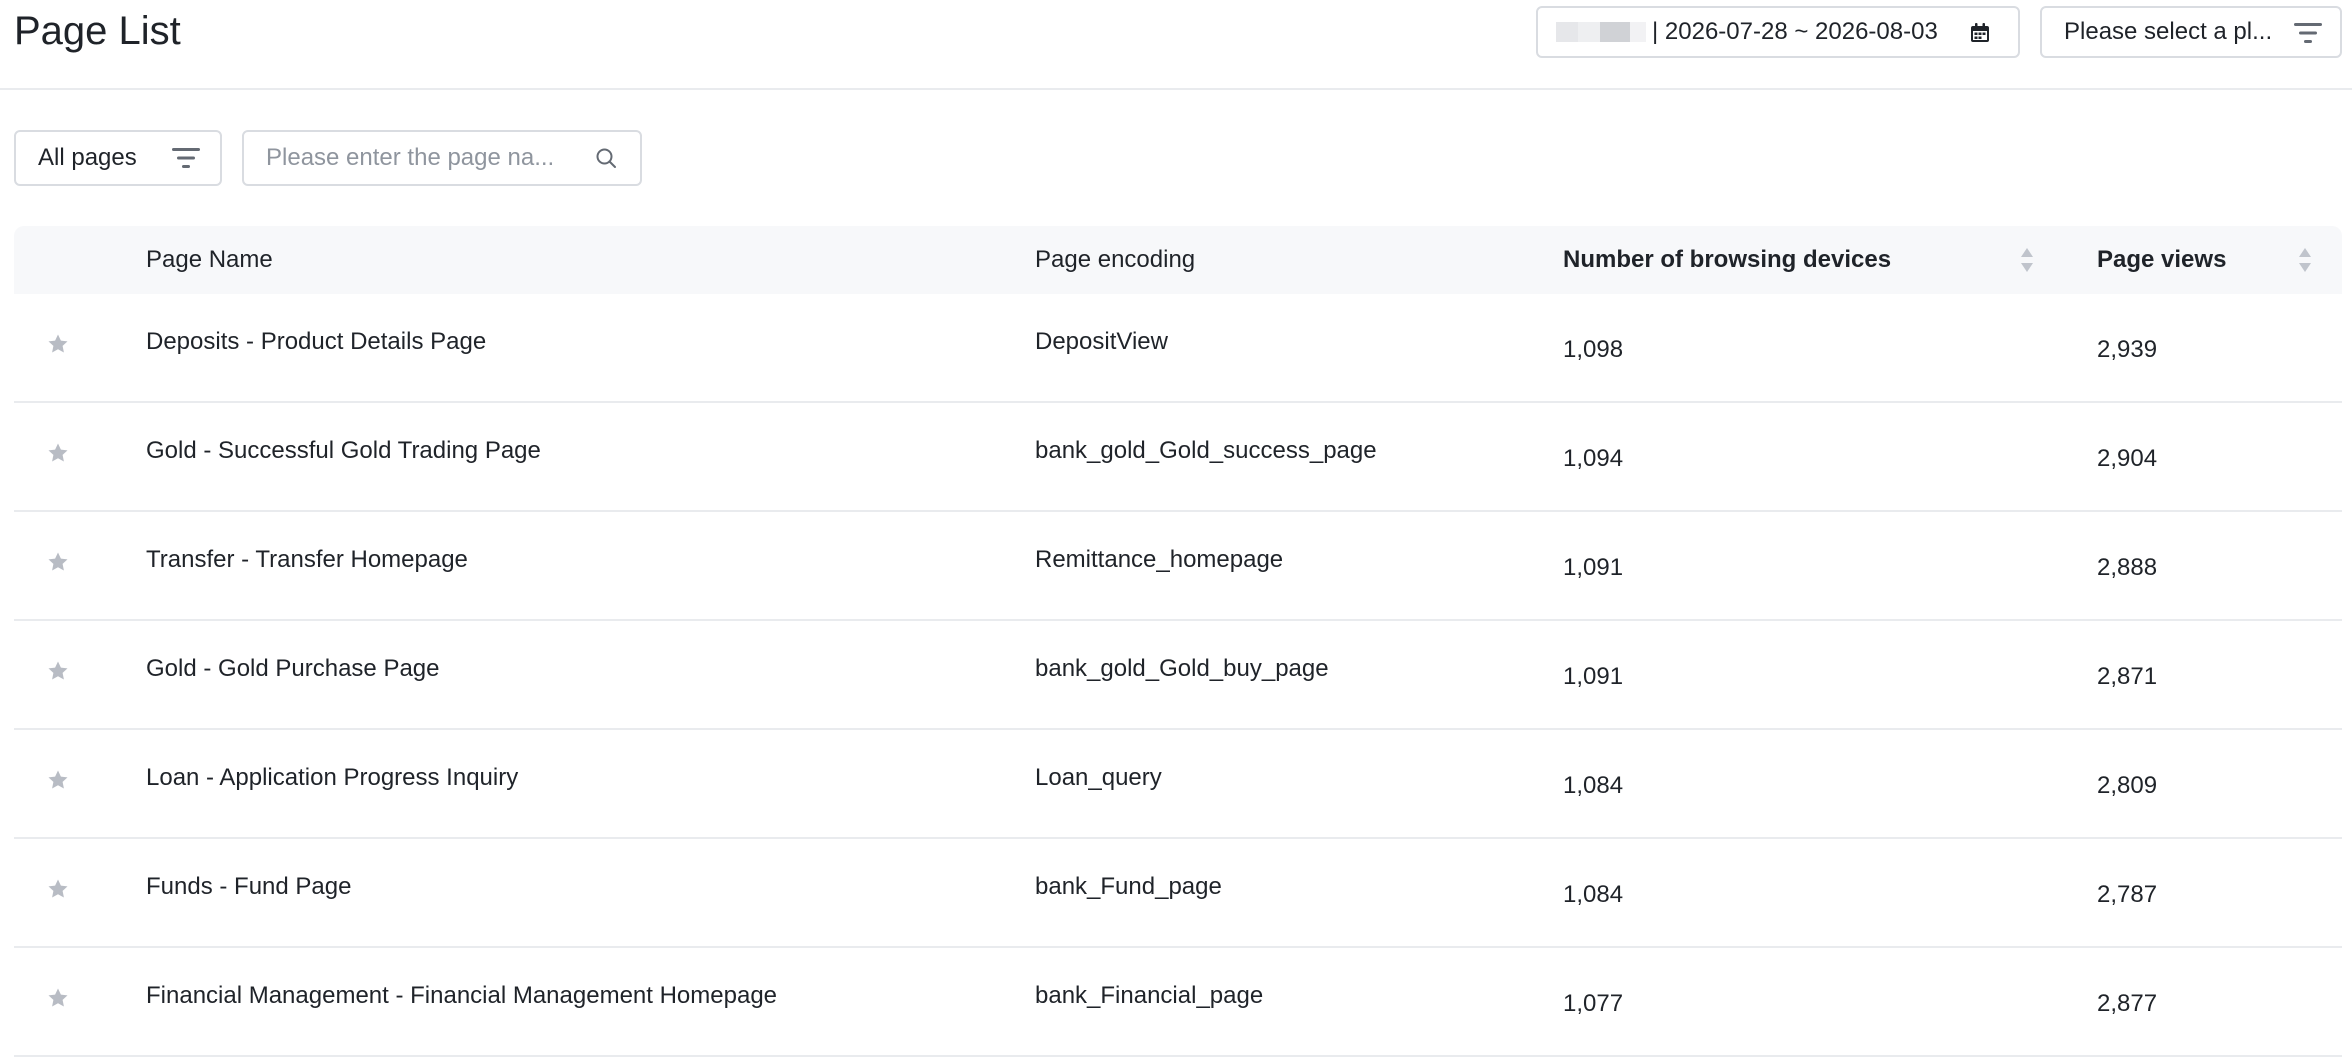 The width and height of the screenshot is (2352, 1057). Describe the element at coordinates (87, 157) in the screenshot. I see `all-pages-label: All pages` at that location.